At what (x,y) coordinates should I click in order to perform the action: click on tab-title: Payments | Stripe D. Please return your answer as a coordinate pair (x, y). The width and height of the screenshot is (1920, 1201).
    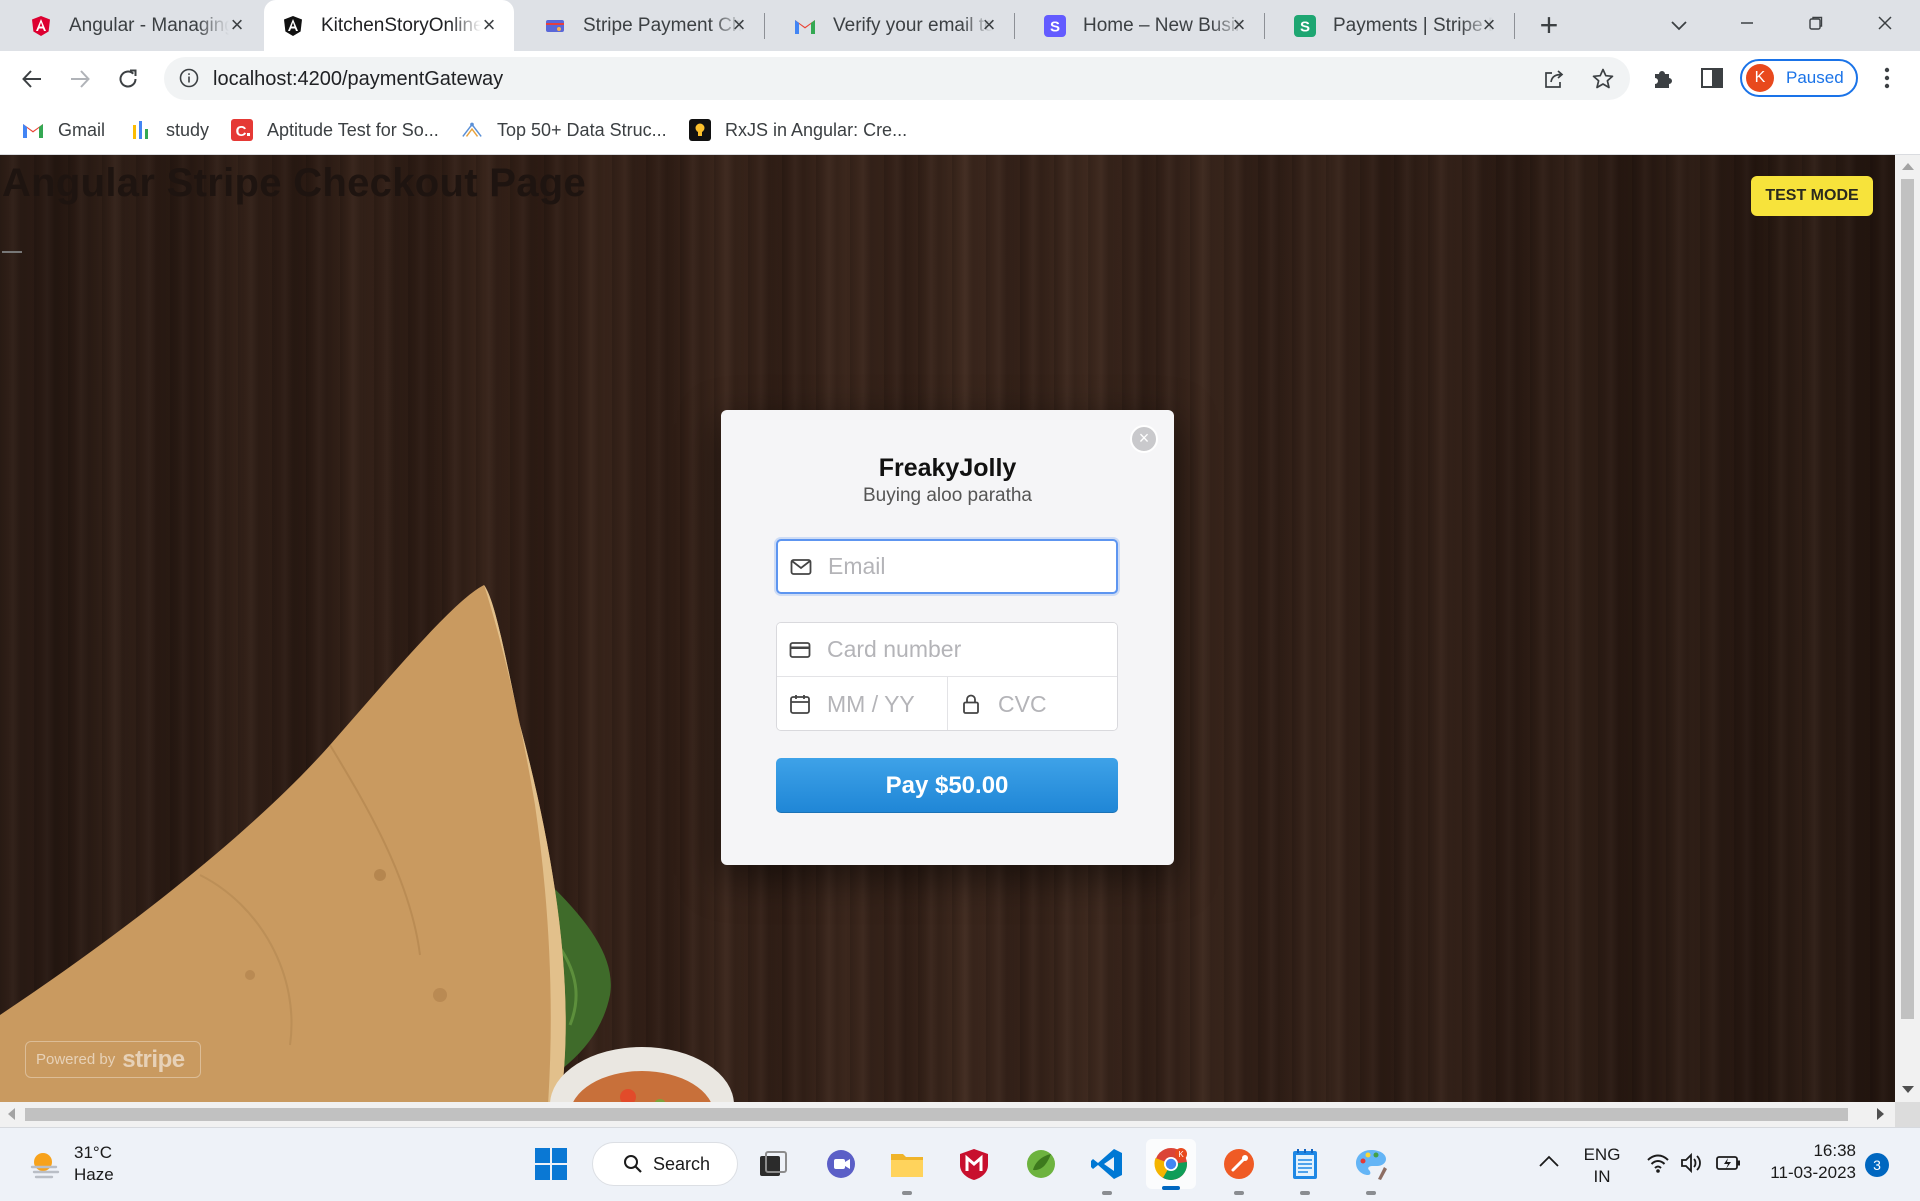
    Looking at the image, I should click on (1413, 25).